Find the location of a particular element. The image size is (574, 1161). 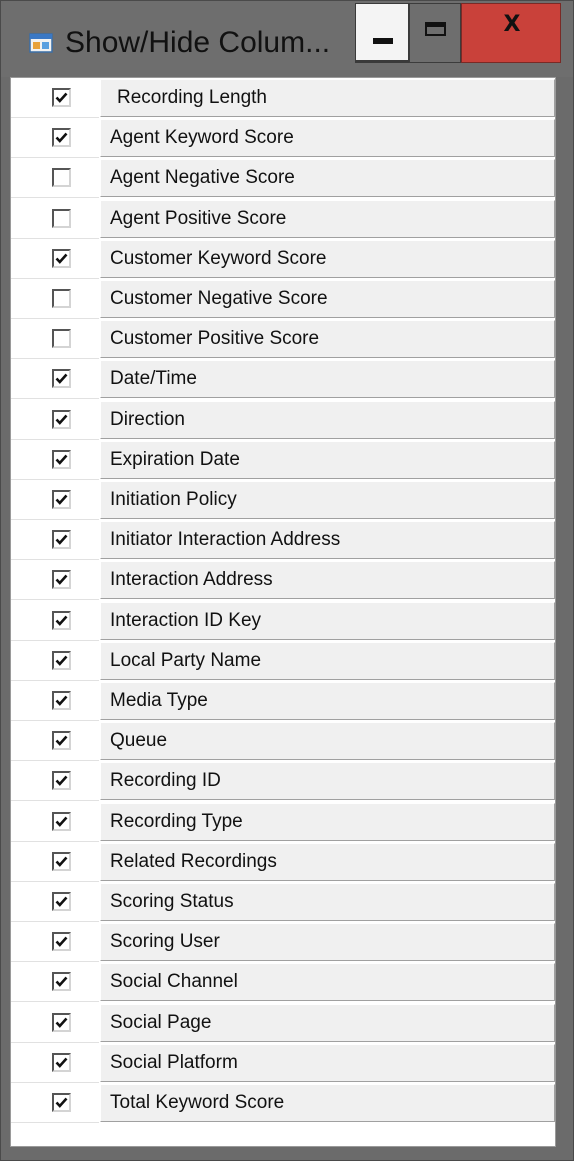

column-name-label: Local Party Name is located at coordinates (327, 660).